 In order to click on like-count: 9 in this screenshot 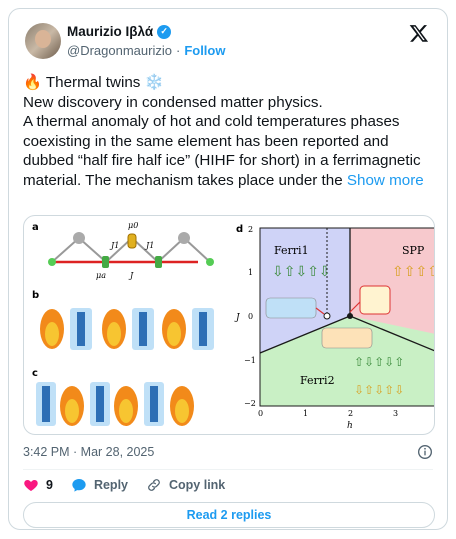, I will do `click(49, 485)`.